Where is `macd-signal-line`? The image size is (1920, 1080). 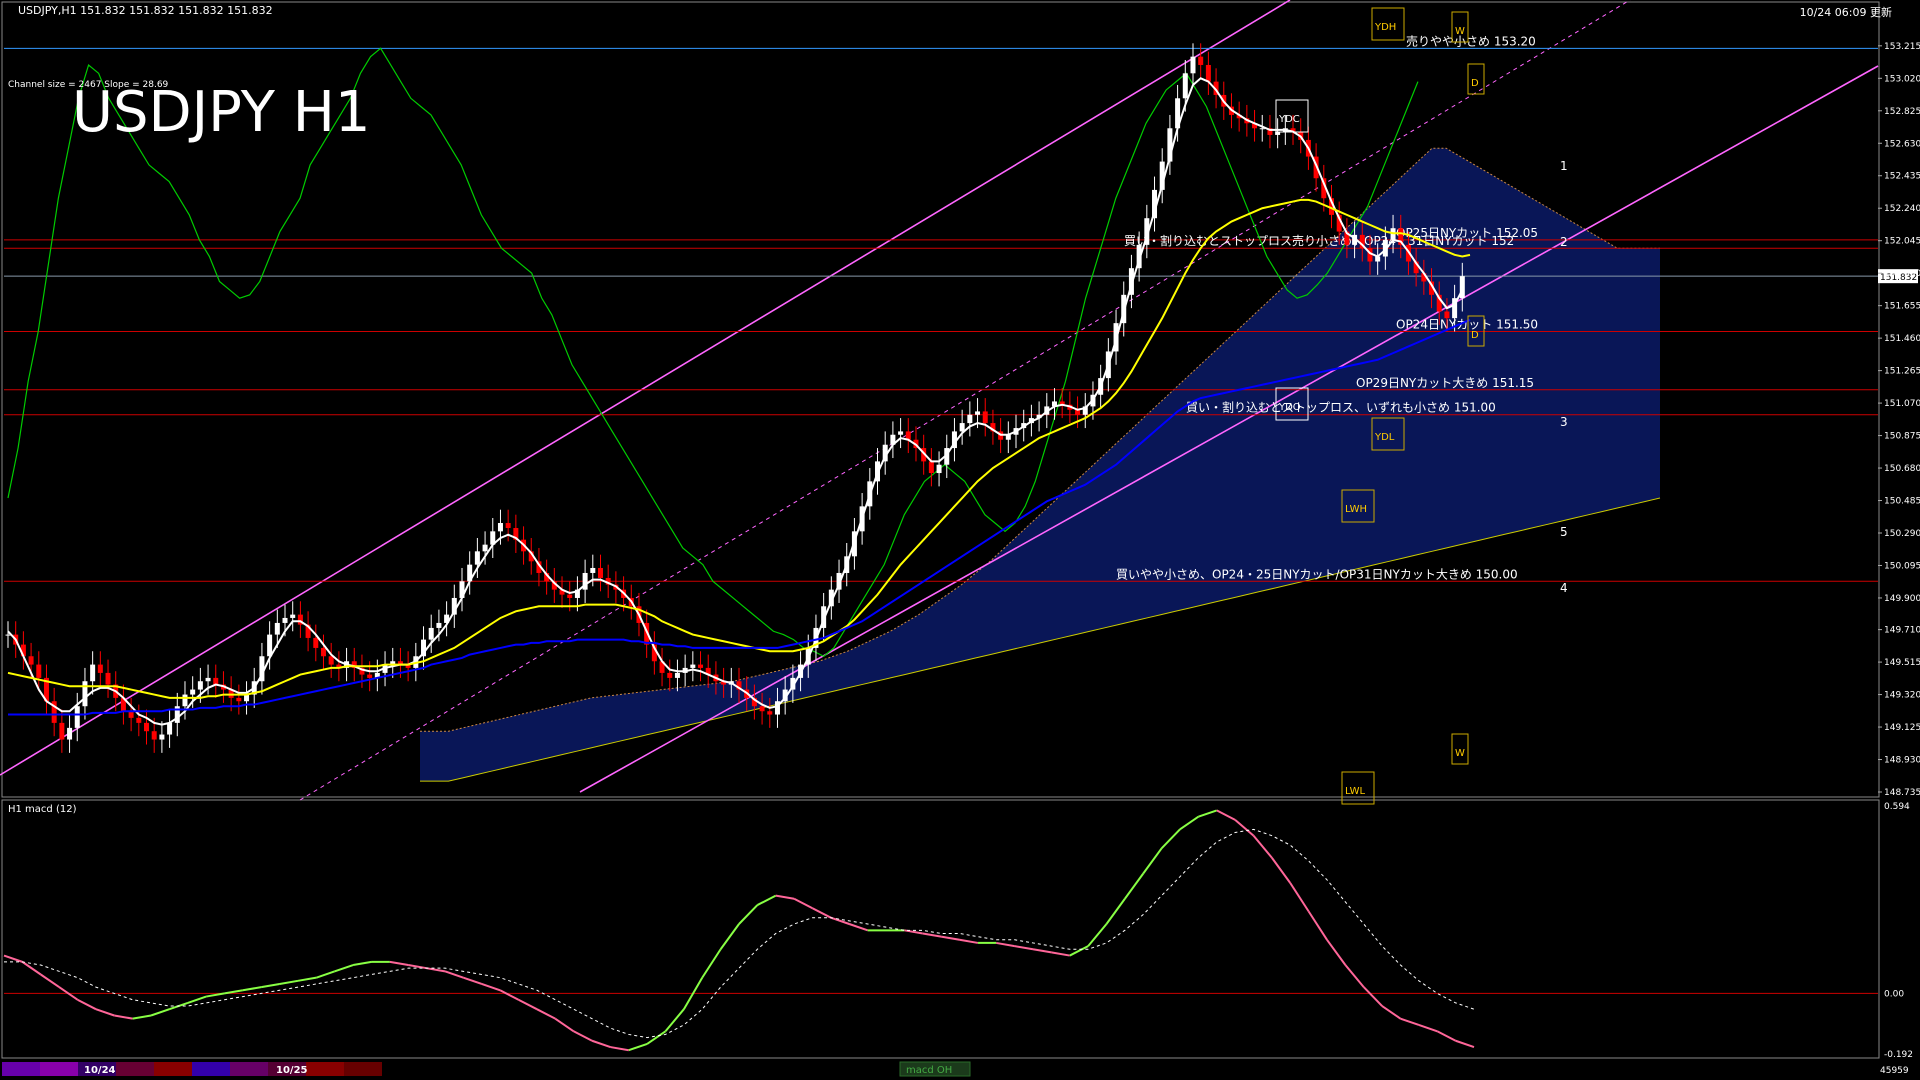
macd-signal-line is located at coordinates (739, 933).